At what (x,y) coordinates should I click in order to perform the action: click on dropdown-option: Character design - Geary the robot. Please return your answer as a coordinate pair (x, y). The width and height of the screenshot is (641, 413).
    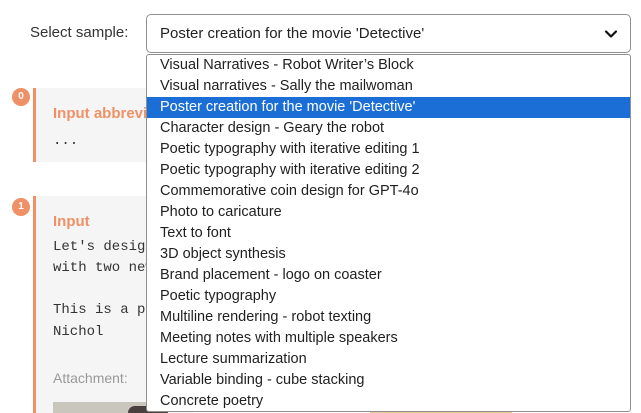
    Looking at the image, I should click on (388, 128).